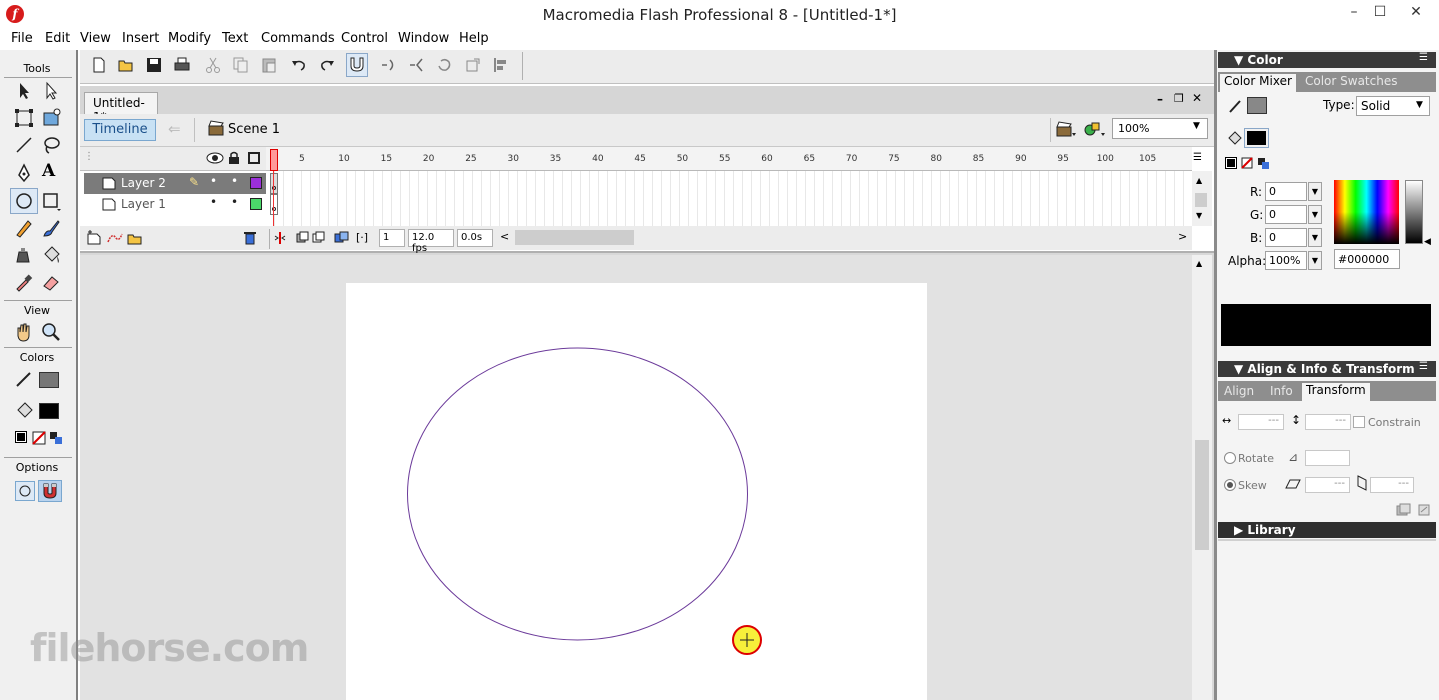 This screenshot has width=1439, height=700. What do you see at coordinates (1256, 138) in the screenshot?
I see `mixer-fill-swatch` at bounding box center [1256, 138].